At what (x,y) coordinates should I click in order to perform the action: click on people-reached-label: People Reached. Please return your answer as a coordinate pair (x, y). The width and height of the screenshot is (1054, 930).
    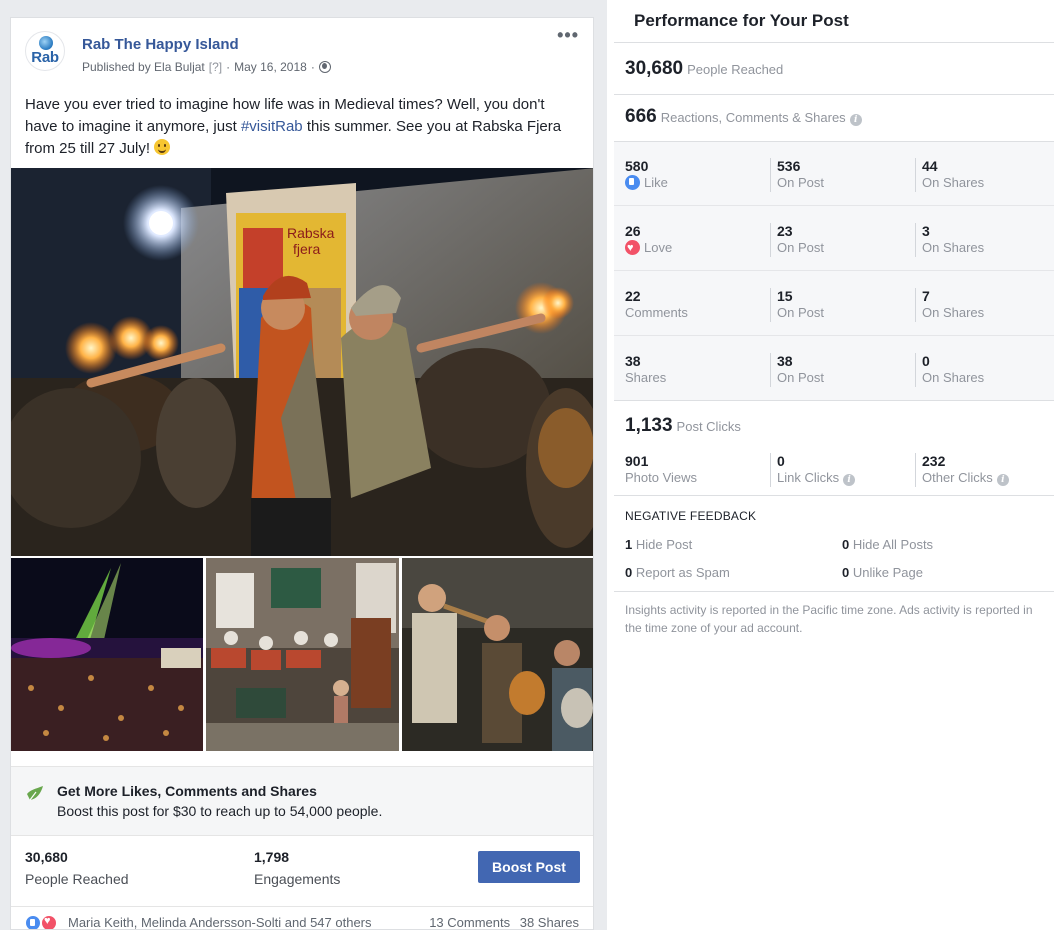
    Looking at the image, I should click on (77, 879).